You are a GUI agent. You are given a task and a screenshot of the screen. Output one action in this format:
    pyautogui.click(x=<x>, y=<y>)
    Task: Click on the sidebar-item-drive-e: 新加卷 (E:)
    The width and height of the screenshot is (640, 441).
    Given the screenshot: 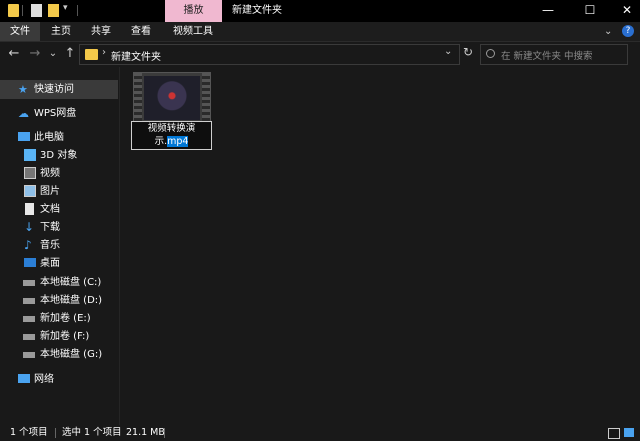 What is the action you would take?
    pyautogui.click(x=59, y=318)
    